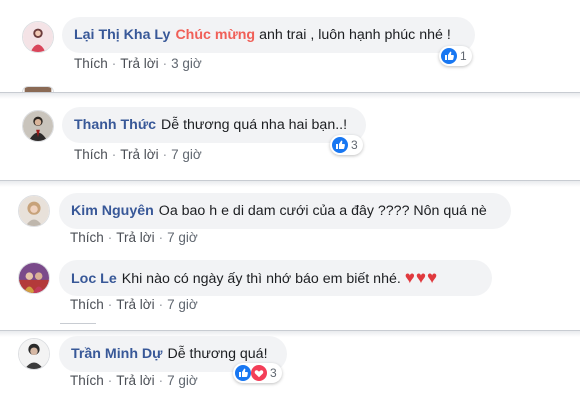 The width and height of the screenshot is (580, 409). I want to click on comment-author: Trần Minh Dự, so click(116, 354).